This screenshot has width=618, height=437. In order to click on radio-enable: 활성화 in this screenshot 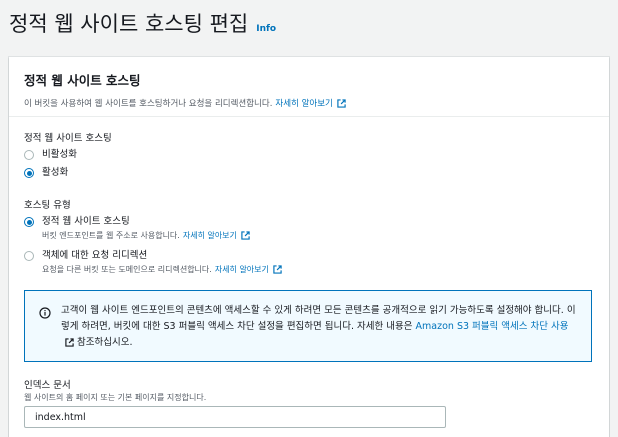, I will do `click(46, 173)`.